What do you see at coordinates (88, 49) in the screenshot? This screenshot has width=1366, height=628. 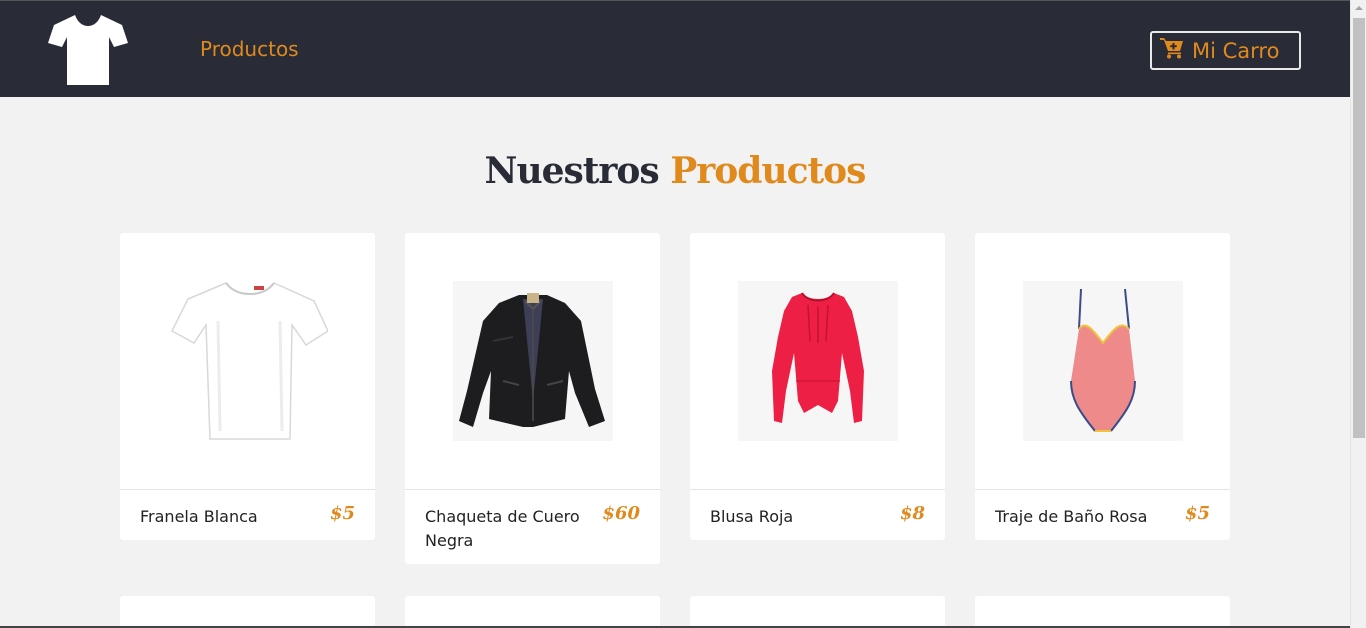 I see `tshirt-icon` at bounding box center [88, 49].